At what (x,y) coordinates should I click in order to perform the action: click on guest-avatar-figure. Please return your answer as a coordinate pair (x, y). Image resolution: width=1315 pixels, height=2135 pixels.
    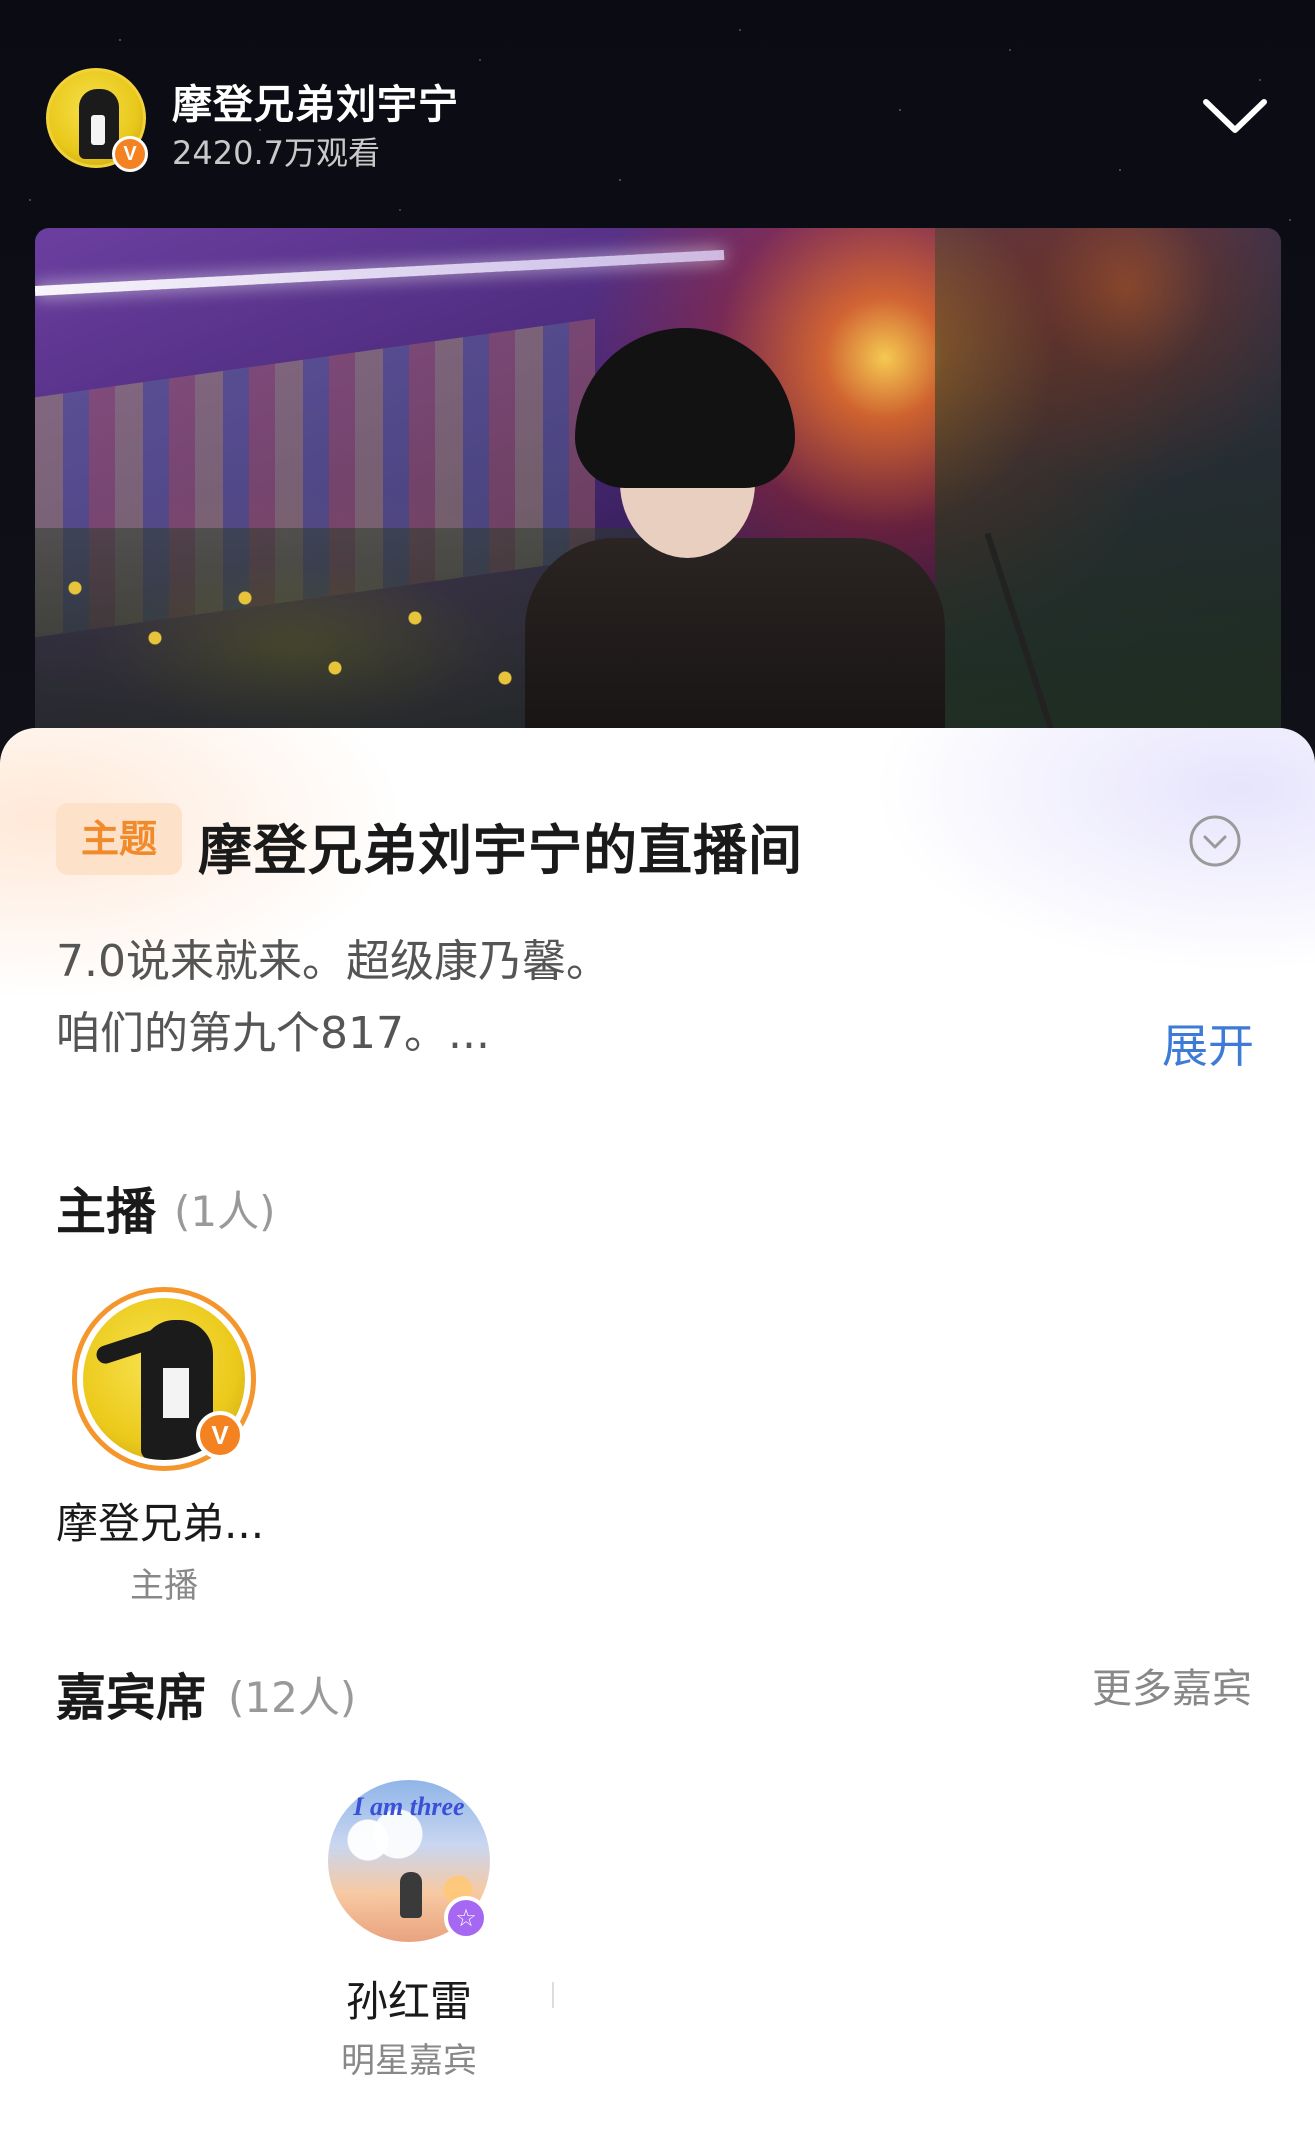
    Looking at the image, I should click on (411, 1895).